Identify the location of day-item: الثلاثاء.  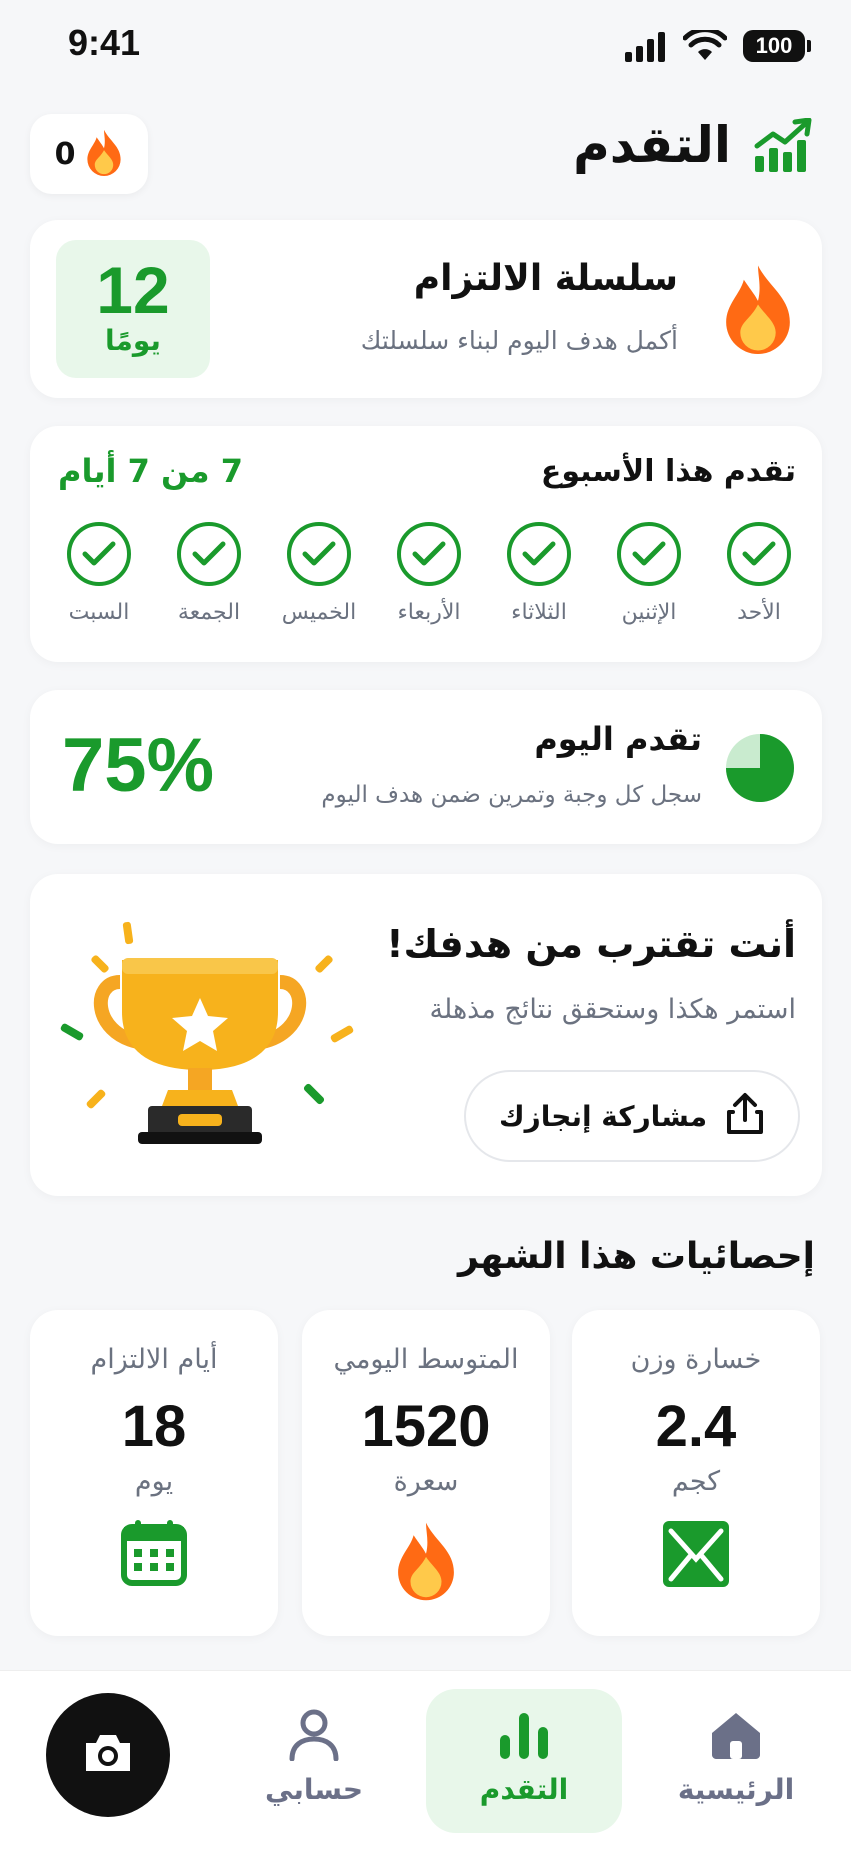
(539, 573).